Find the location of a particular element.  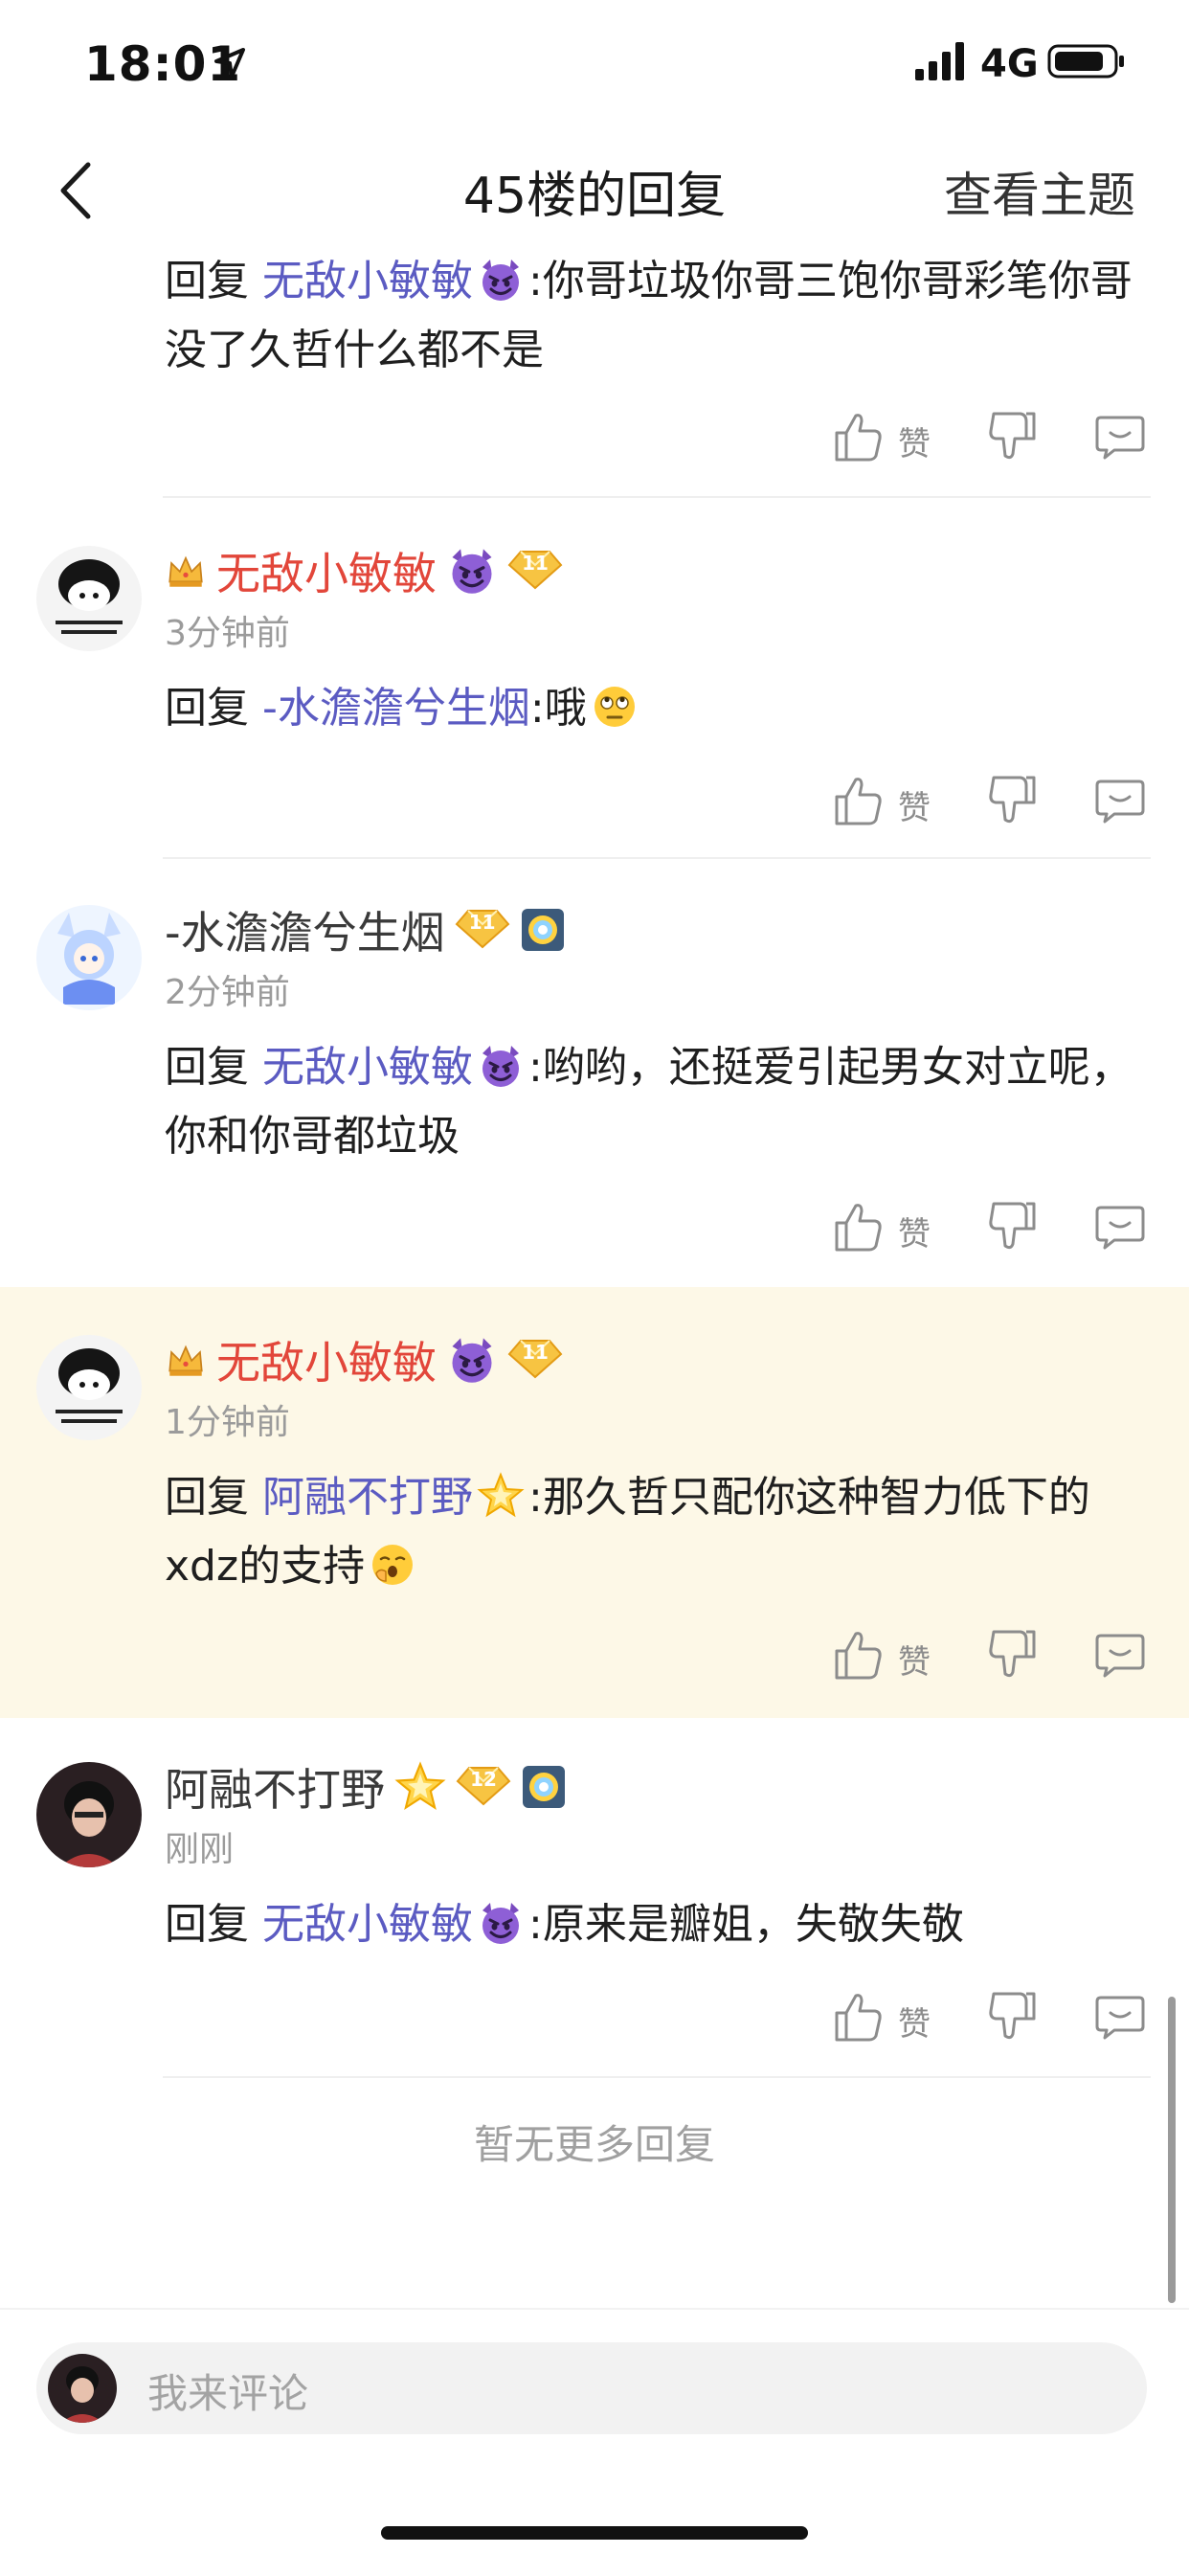

reply-item-continued: 回复 无敌小敏敏:你哥垃圾你哥三饱你哥彩笔你哥没了久哲什么都不是 赞 is located at coordinates (594, 368).